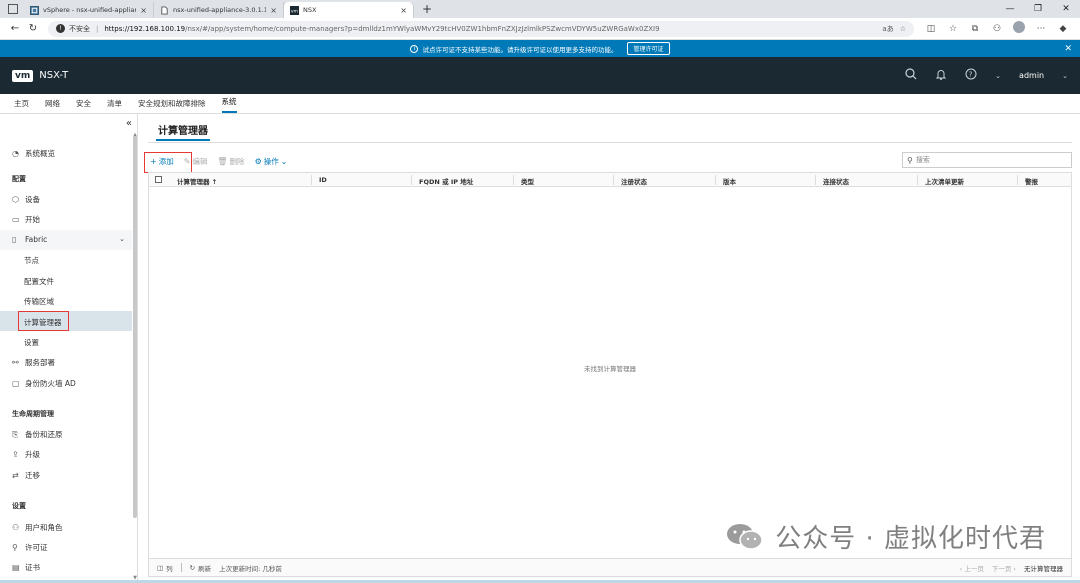 This screenshot has height=583, width=1080. I want to click on monitor-icon: ▭, so click(16, 219).